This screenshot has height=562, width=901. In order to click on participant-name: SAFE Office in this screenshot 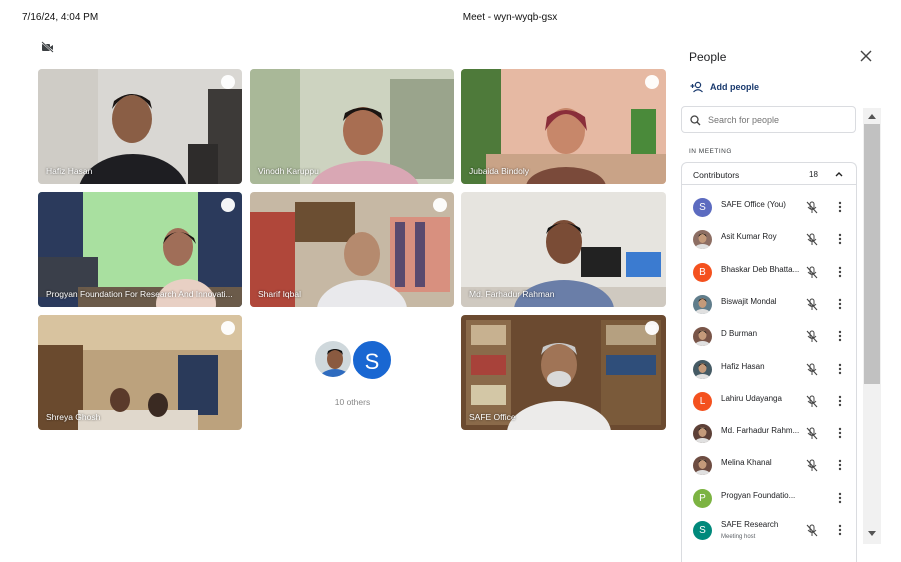, I will do `click(492, 417)`.